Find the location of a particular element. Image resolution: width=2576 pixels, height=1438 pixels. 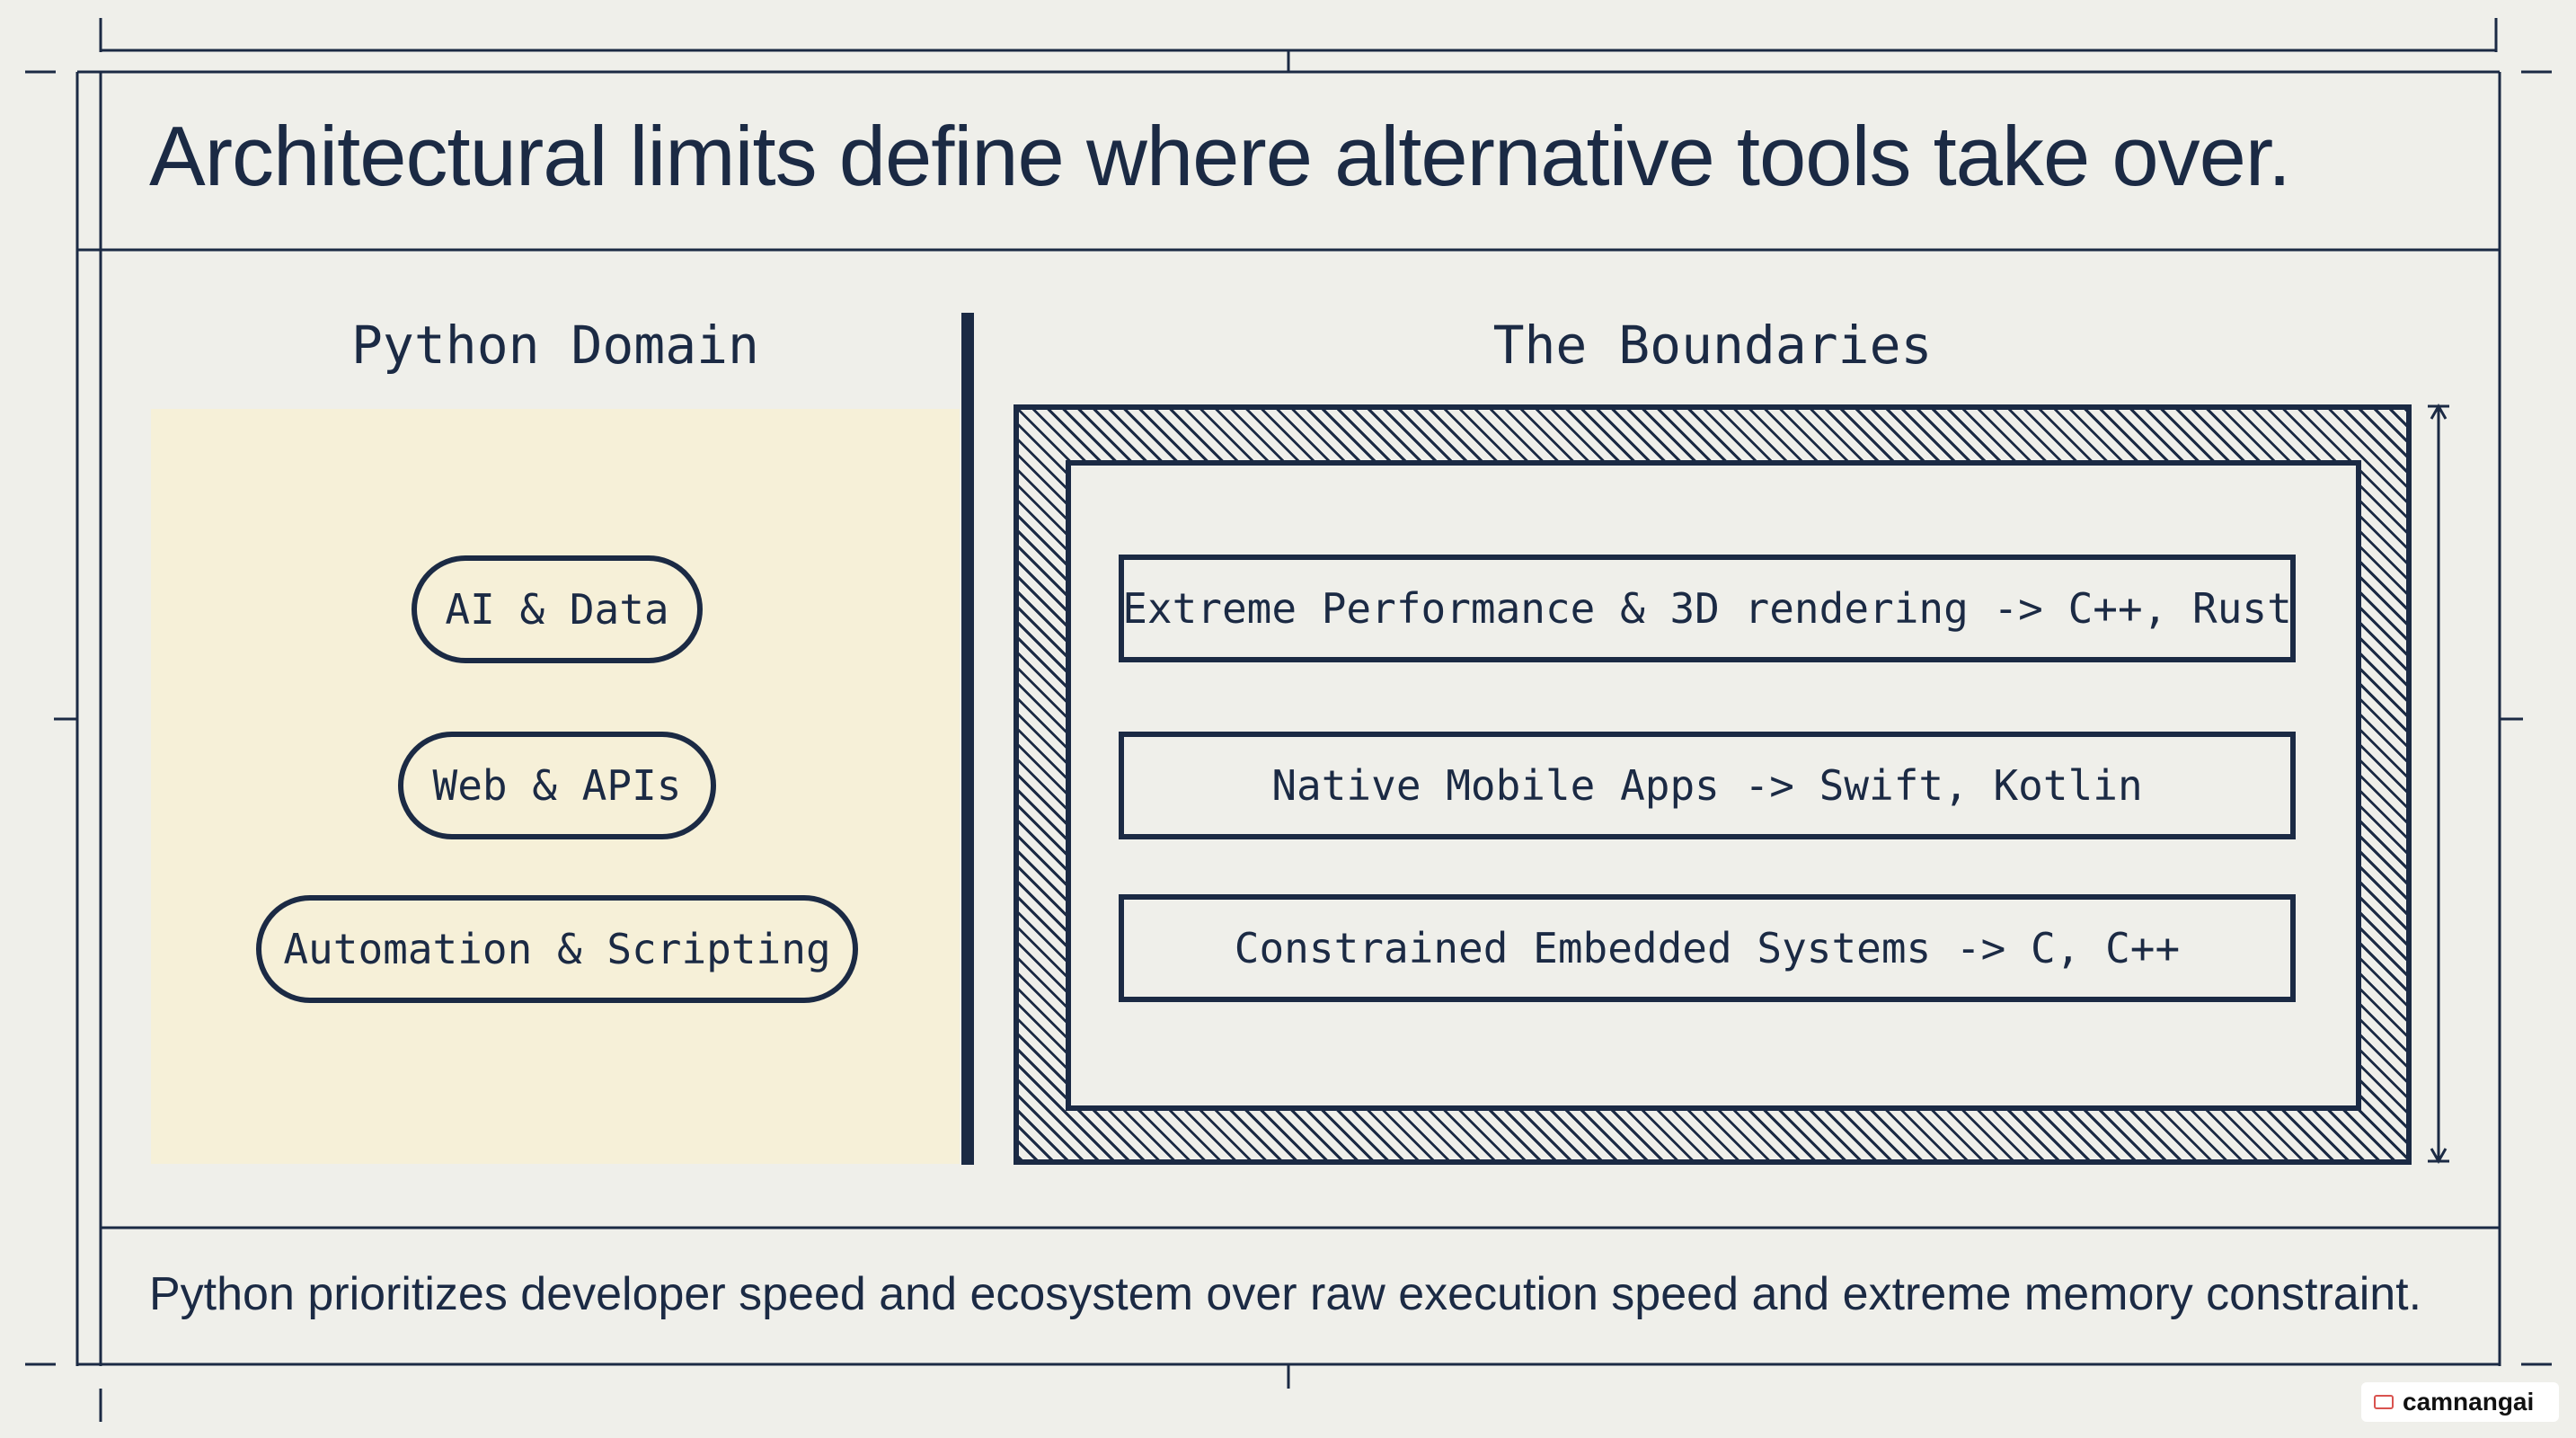

boundaries-heading: The Boundaries is located at coordinates (1712, 345).